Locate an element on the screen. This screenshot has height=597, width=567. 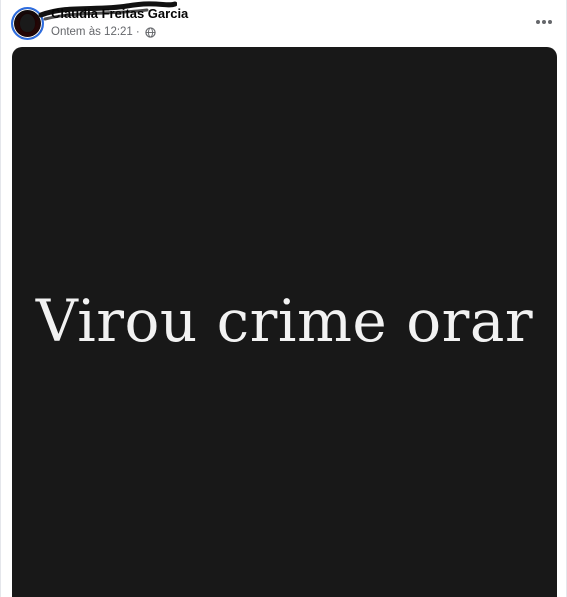
post-image-text: Virou crime orar is located at coordinates (284, 321).